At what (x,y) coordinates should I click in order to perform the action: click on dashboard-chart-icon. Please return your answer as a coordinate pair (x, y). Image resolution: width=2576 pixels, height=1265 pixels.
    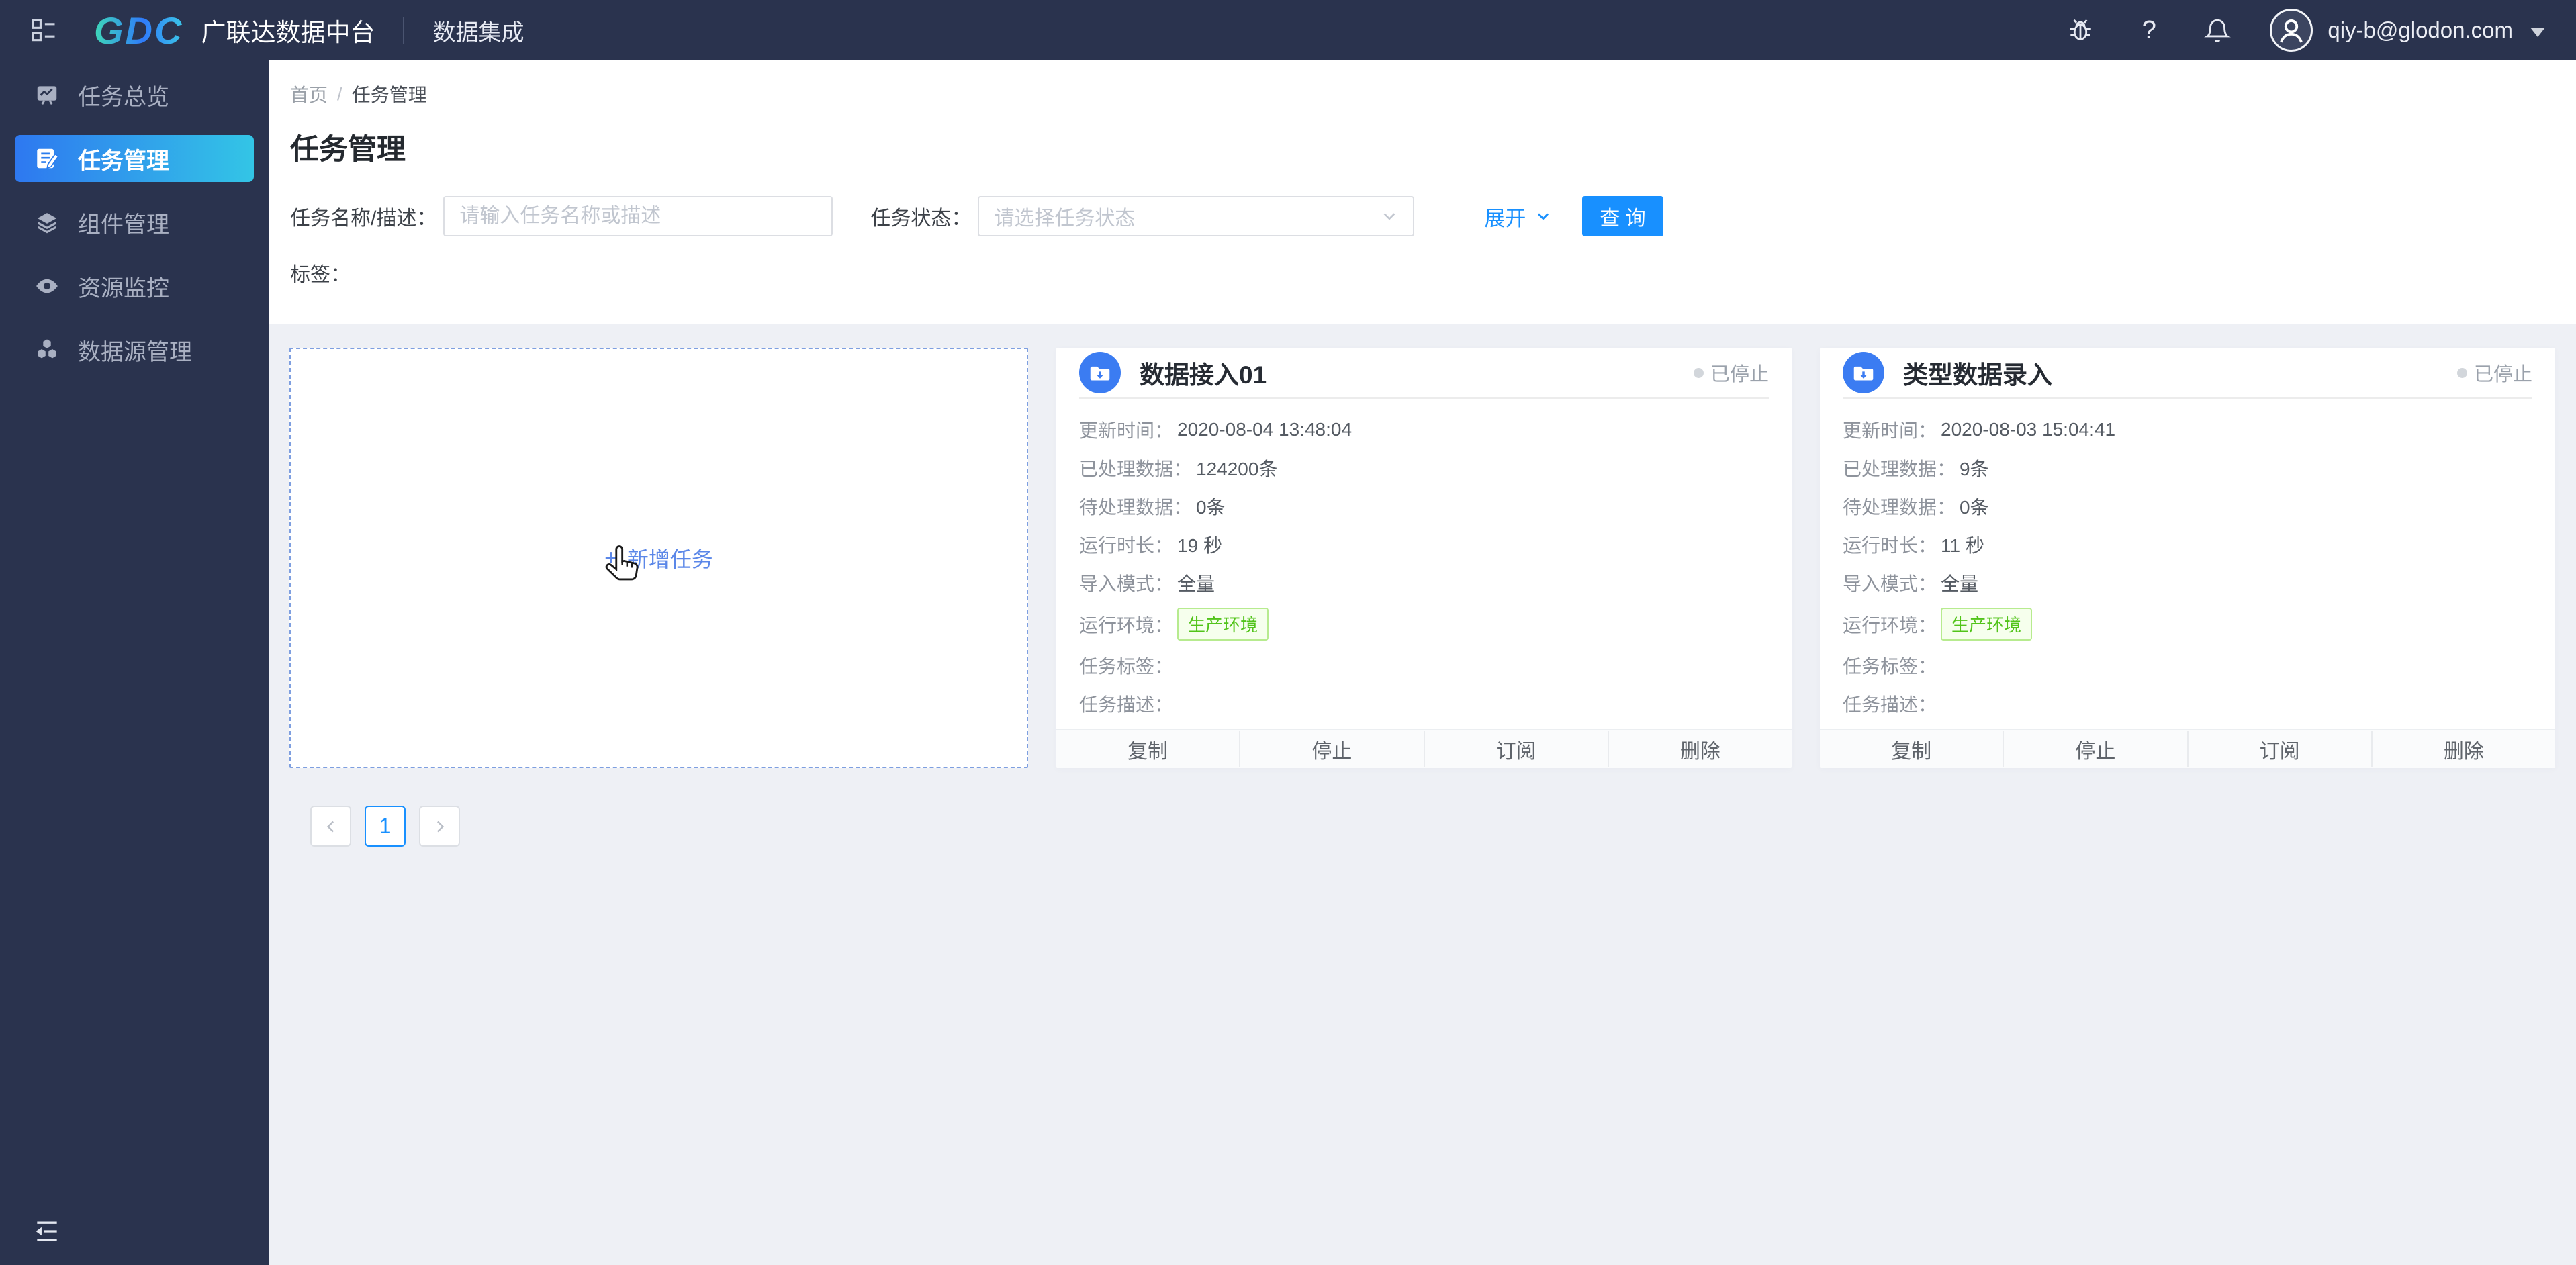
    Looking at the image, I should click on (47, 94).